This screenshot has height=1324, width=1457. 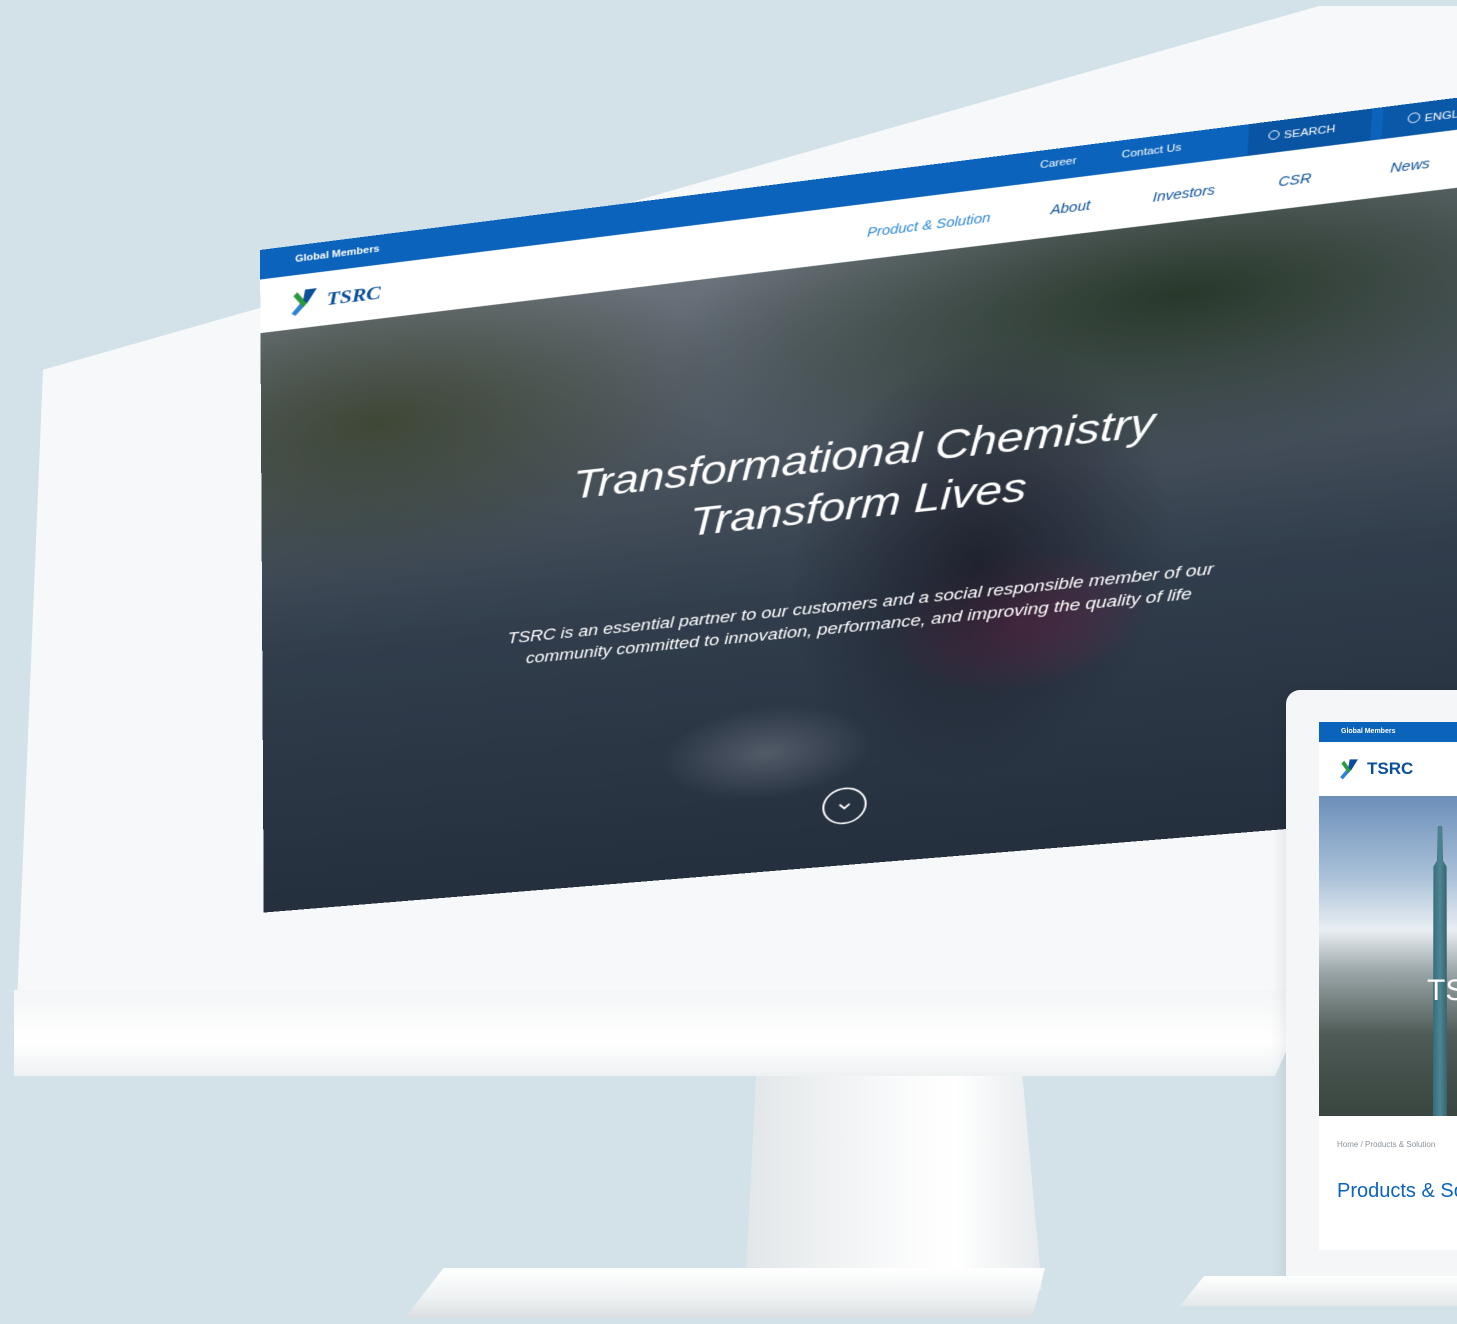 I want to click on laptop-base, so click(x=1318, y=1291).